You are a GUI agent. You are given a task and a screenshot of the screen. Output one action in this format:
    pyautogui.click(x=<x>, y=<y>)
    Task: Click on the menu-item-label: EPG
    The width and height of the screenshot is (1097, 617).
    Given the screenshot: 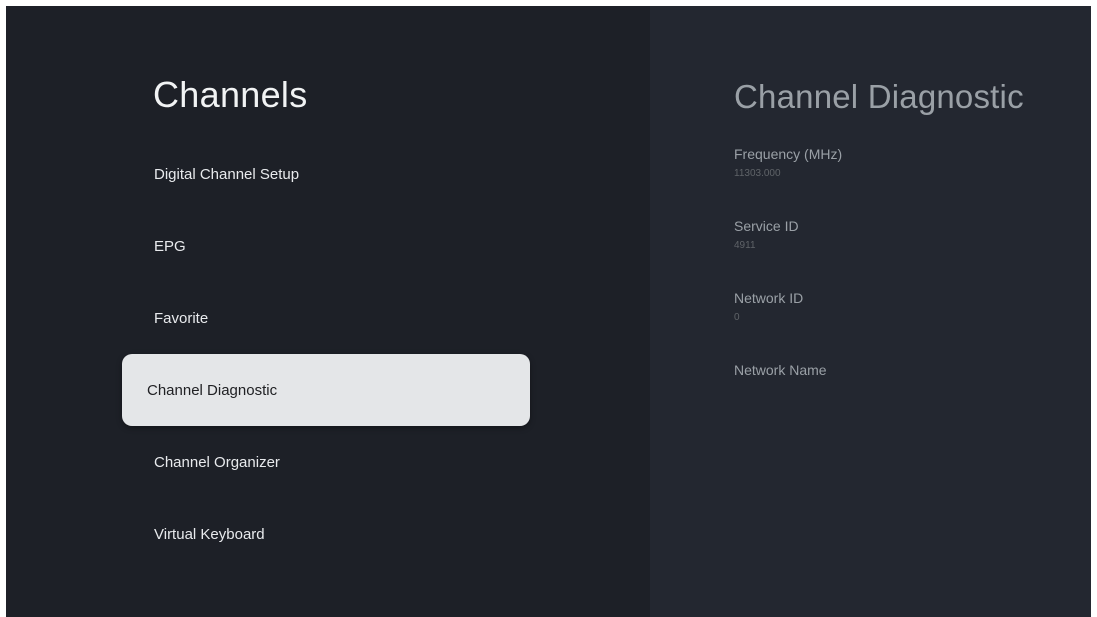 What is the action you would take?
    pyautogui.click(x=170, y=246)
    